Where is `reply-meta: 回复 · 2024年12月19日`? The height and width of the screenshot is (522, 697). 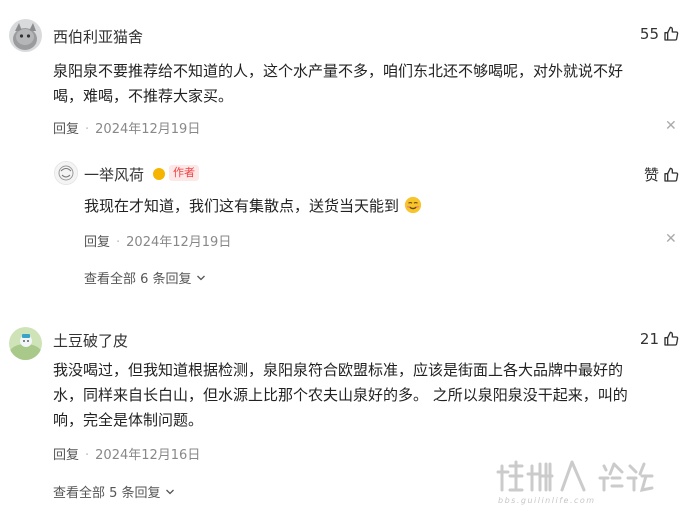
reply-meta: 回复 · 2024年12月19日 is located at coordinates (157, 240).